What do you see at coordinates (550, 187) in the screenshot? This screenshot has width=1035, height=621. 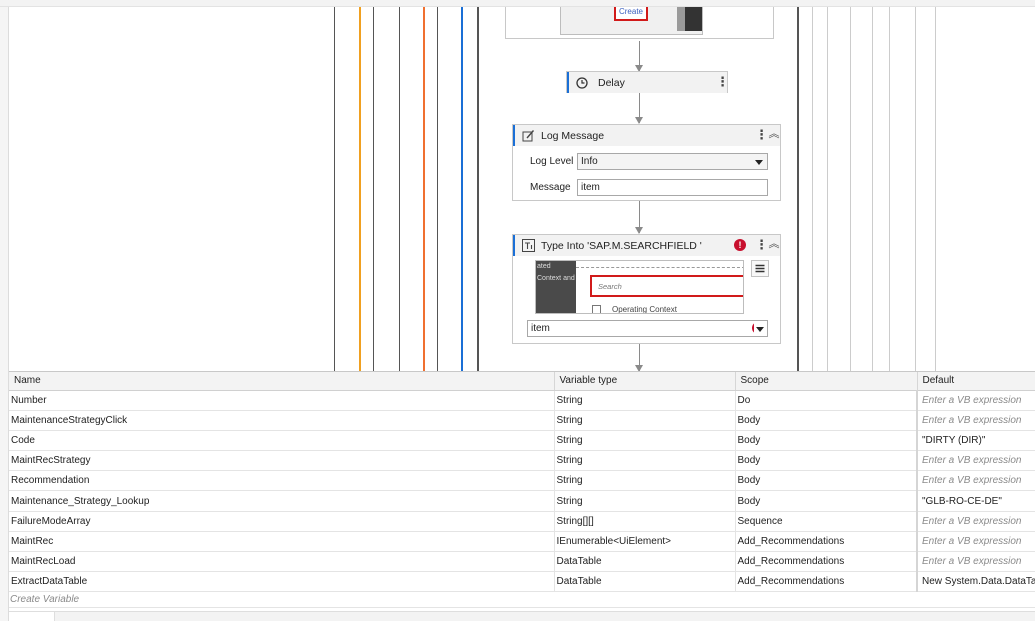 I see `message-label: Message` at bounding box center [550, 187].